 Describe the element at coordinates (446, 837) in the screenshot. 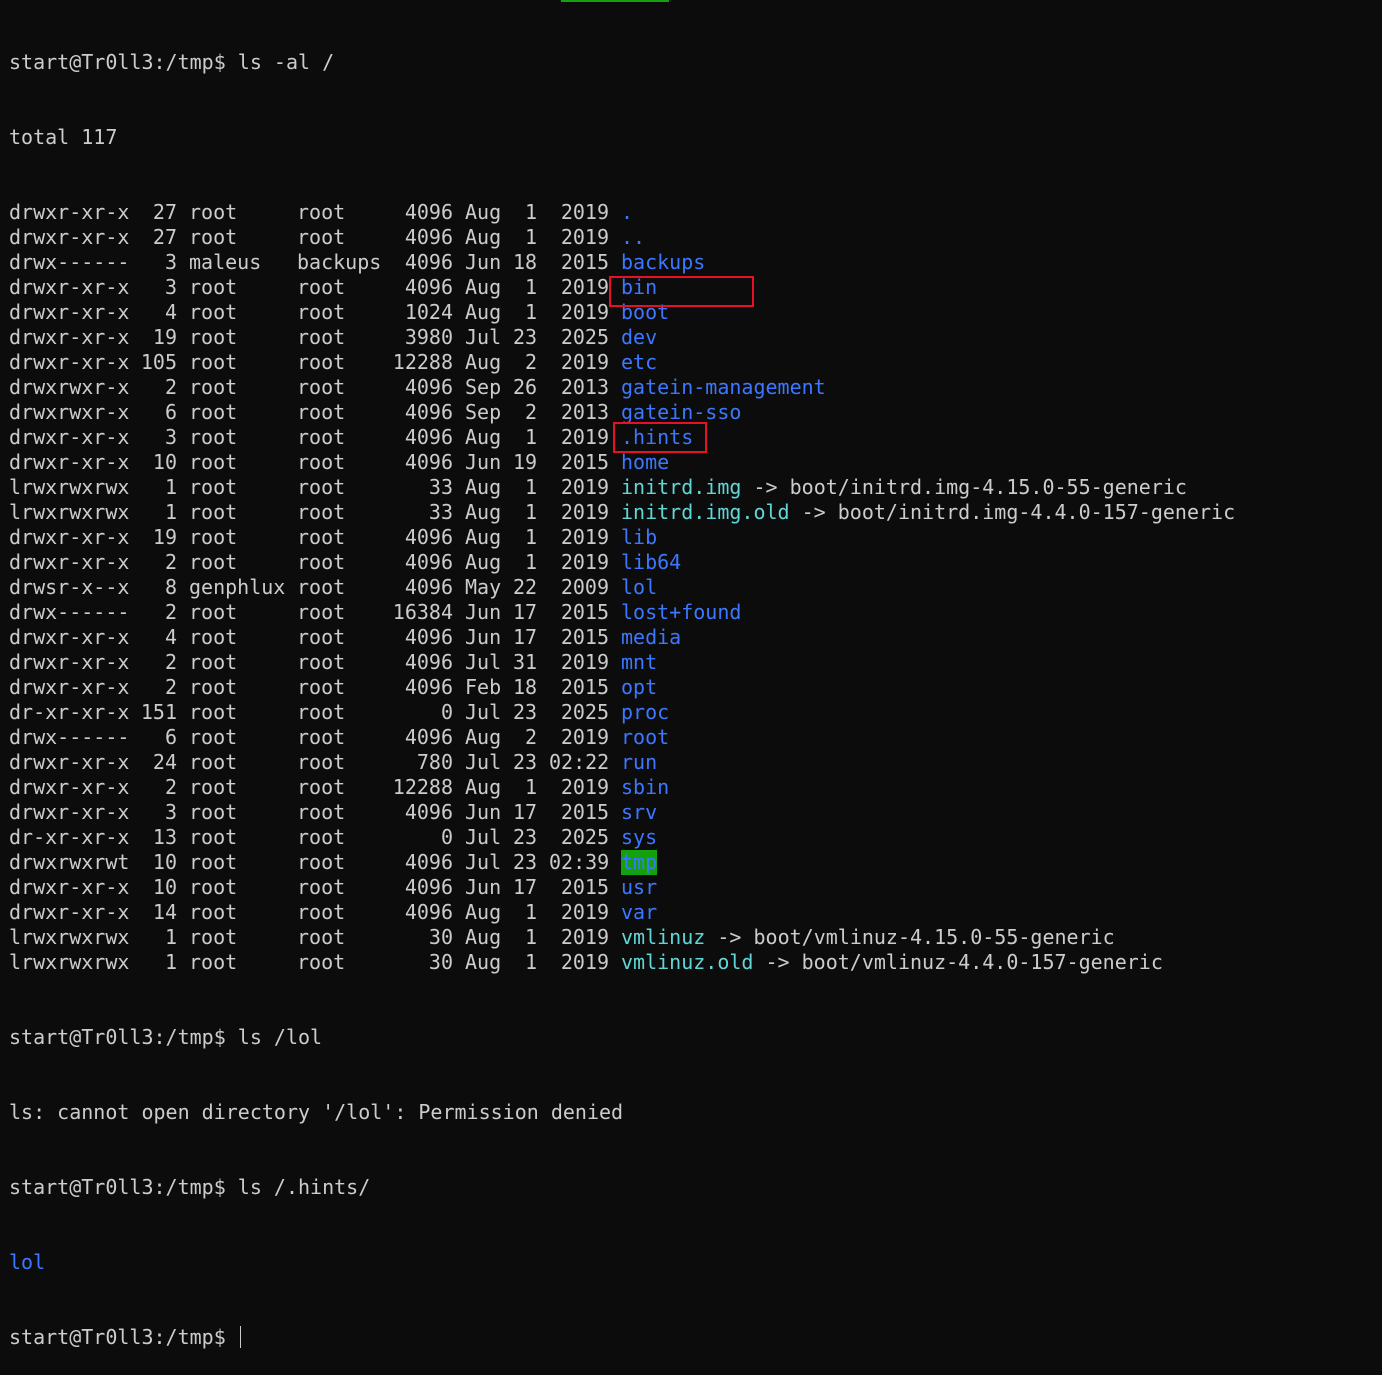

I see `entry-size: 0` at that location.